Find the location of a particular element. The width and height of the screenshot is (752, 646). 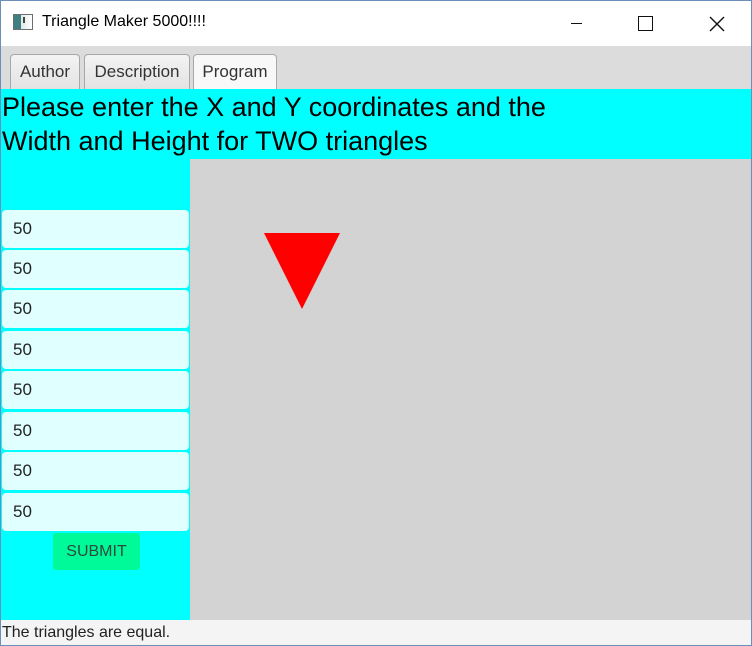

minimize-icon is located at coordinates (576, 23).